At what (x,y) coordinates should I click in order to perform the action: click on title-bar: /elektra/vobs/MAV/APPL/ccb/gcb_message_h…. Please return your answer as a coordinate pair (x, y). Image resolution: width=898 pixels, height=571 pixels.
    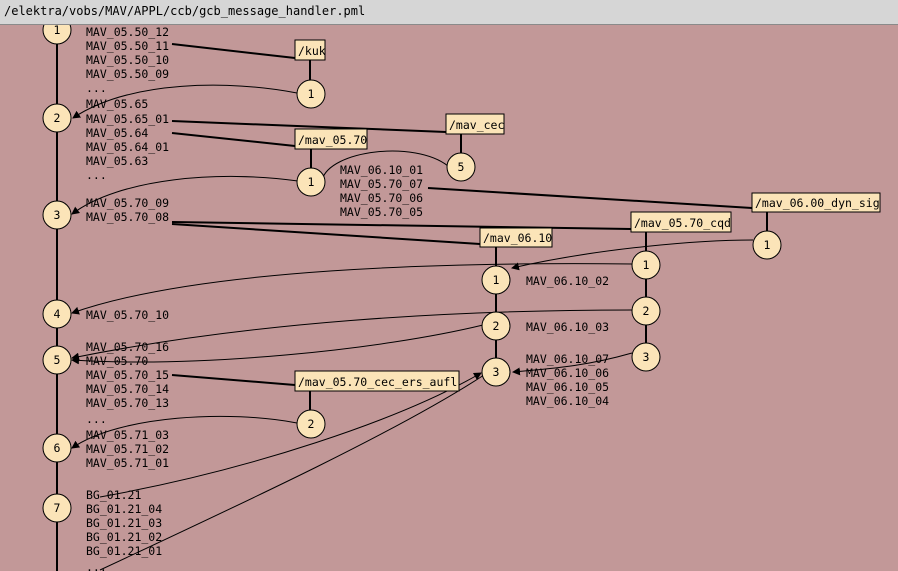
    Looking at the image, I should click on (449, 12).